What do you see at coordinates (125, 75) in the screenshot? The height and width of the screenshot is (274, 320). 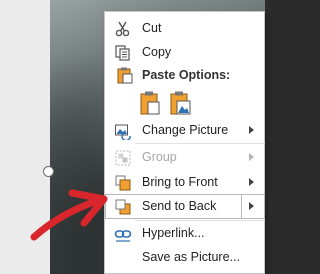 I see `paste-icon` at bounding box center [125, 75].